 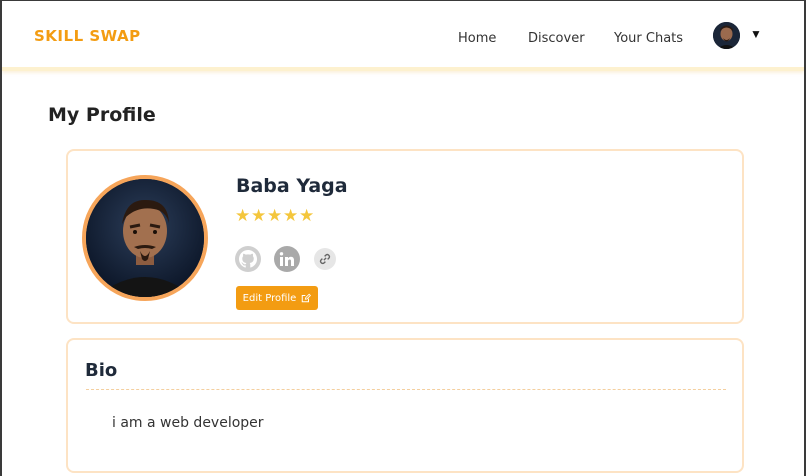 I want to click on brand-logo: SKILL SWAP, so click(x=87, y=36).